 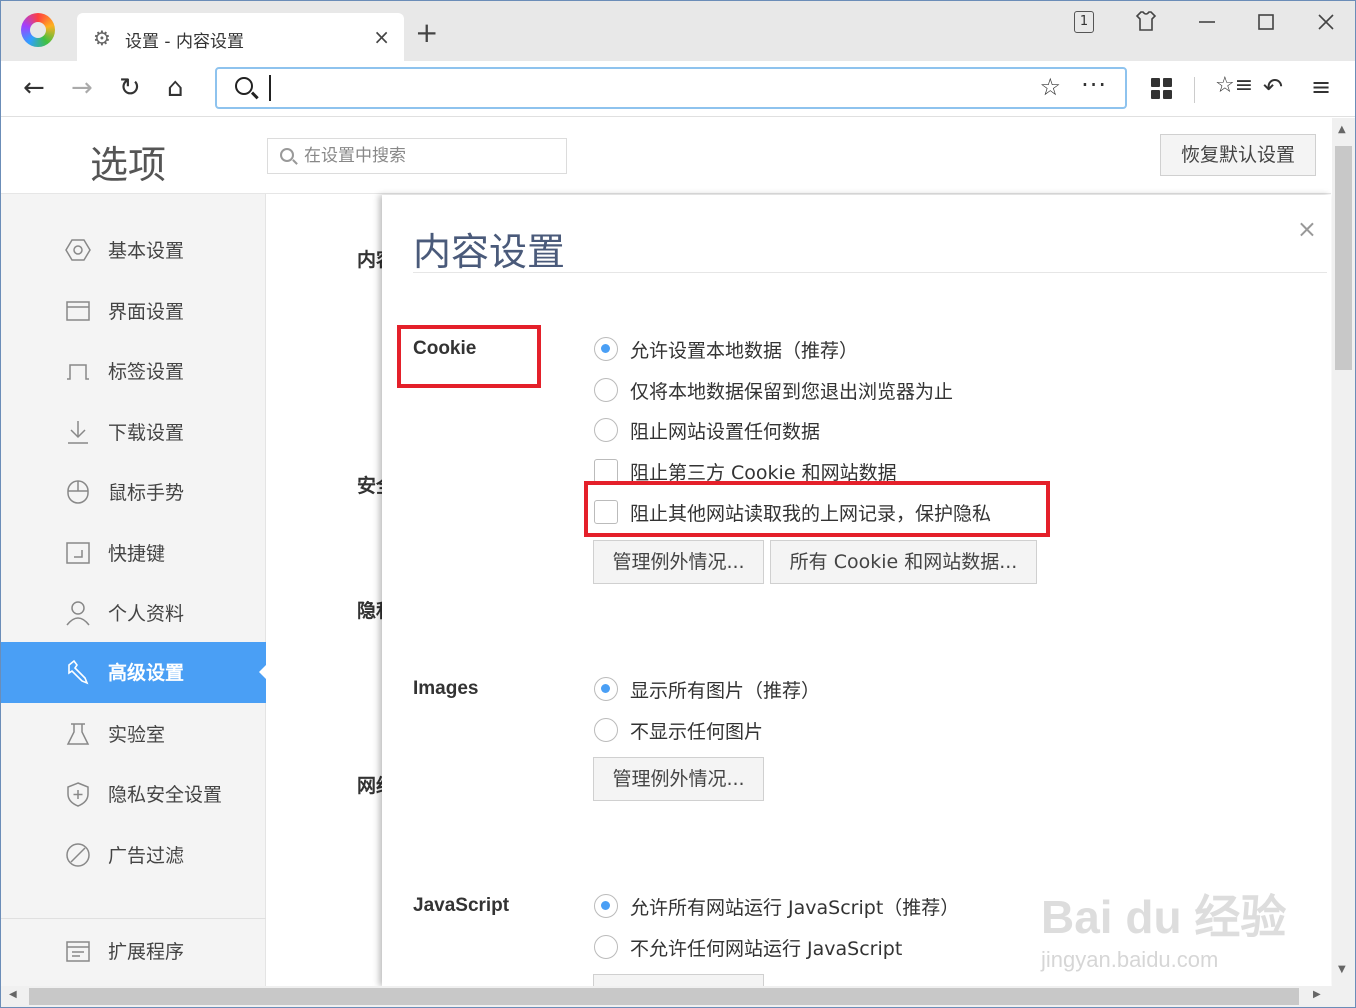 What do you see at coordinates (1307, 229) in the screenshot?
I see `dialog-close-icon: ×` at bounding box center [1307, 229].